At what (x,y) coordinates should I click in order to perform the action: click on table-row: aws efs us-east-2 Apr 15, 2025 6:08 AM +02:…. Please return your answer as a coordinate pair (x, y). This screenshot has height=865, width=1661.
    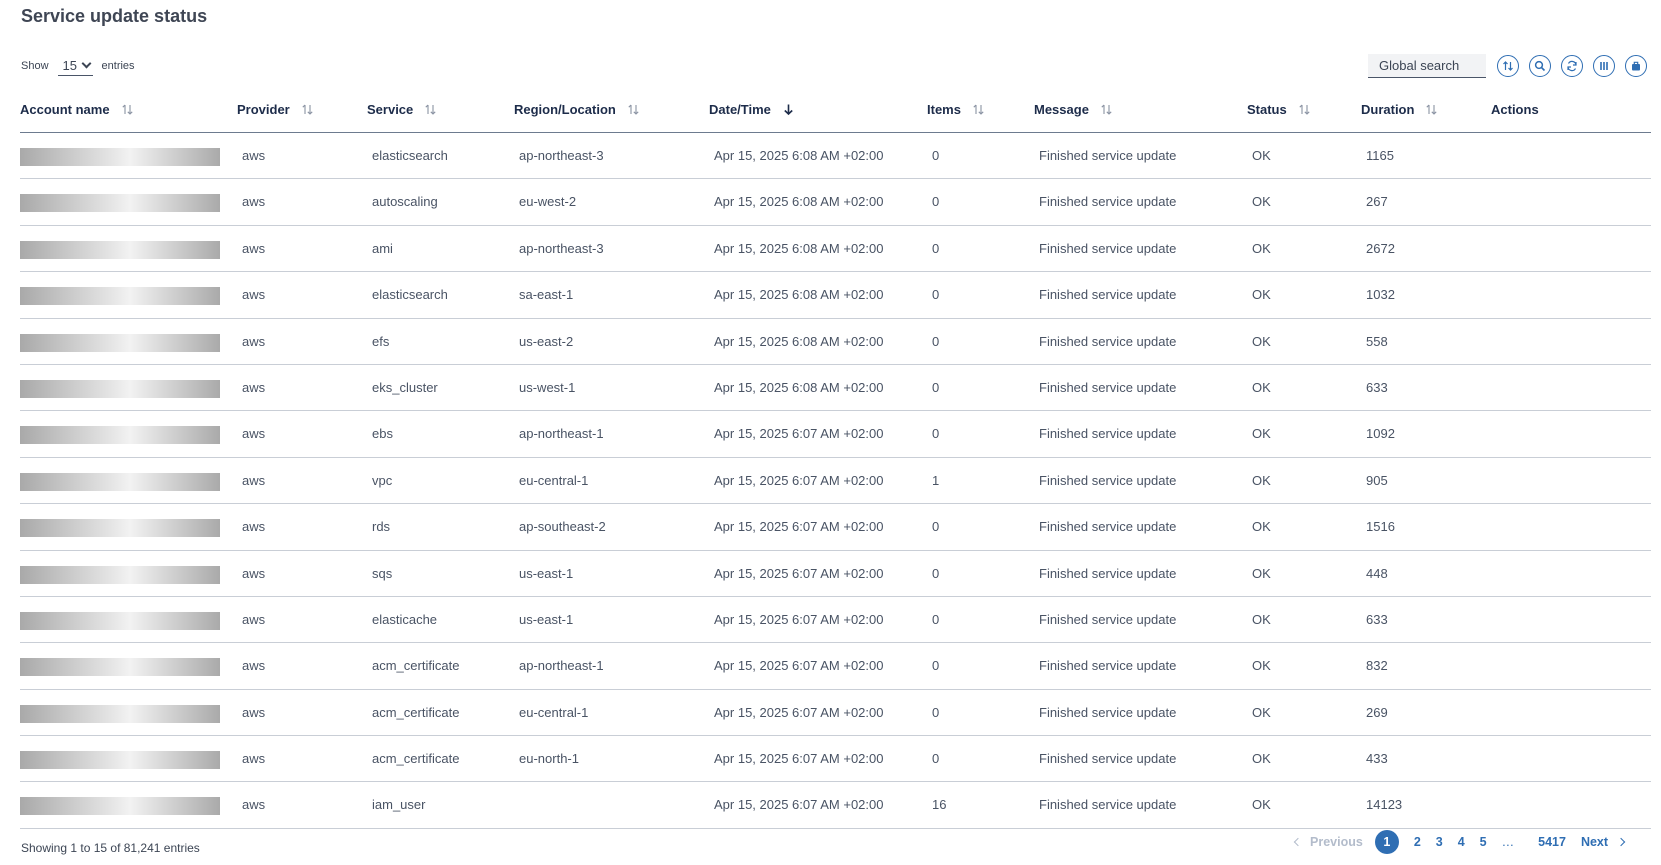
    Looking at the image, I should click on (835, 342).